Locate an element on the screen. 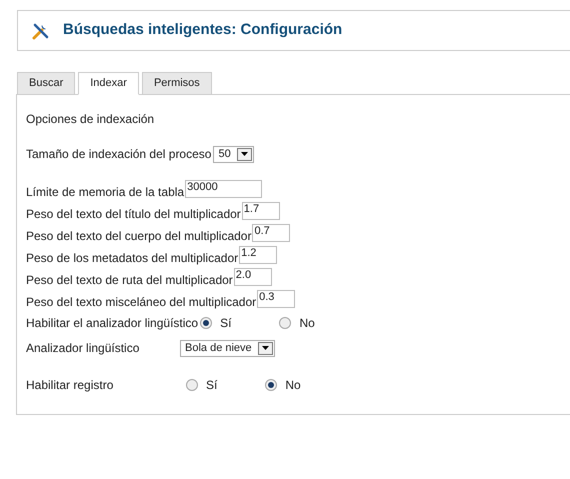  tools-icon is located at coordinates (41, 31).